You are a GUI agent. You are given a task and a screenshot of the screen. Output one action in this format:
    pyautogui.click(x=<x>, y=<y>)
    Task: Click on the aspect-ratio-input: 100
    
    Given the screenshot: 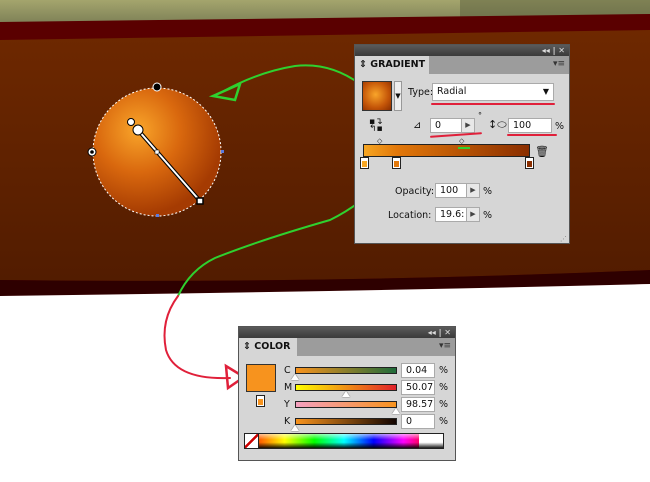 What is the action you would take?
    pyautogui.click(x=530, y=125)
    